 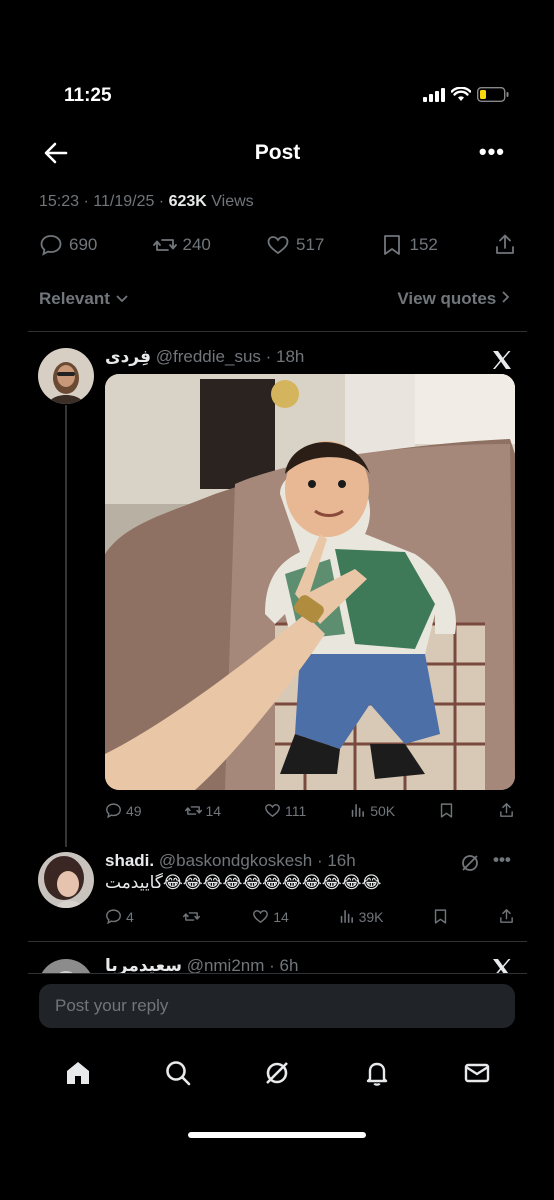 I want to click on repost-button: 14, so click(x=203, y=810).